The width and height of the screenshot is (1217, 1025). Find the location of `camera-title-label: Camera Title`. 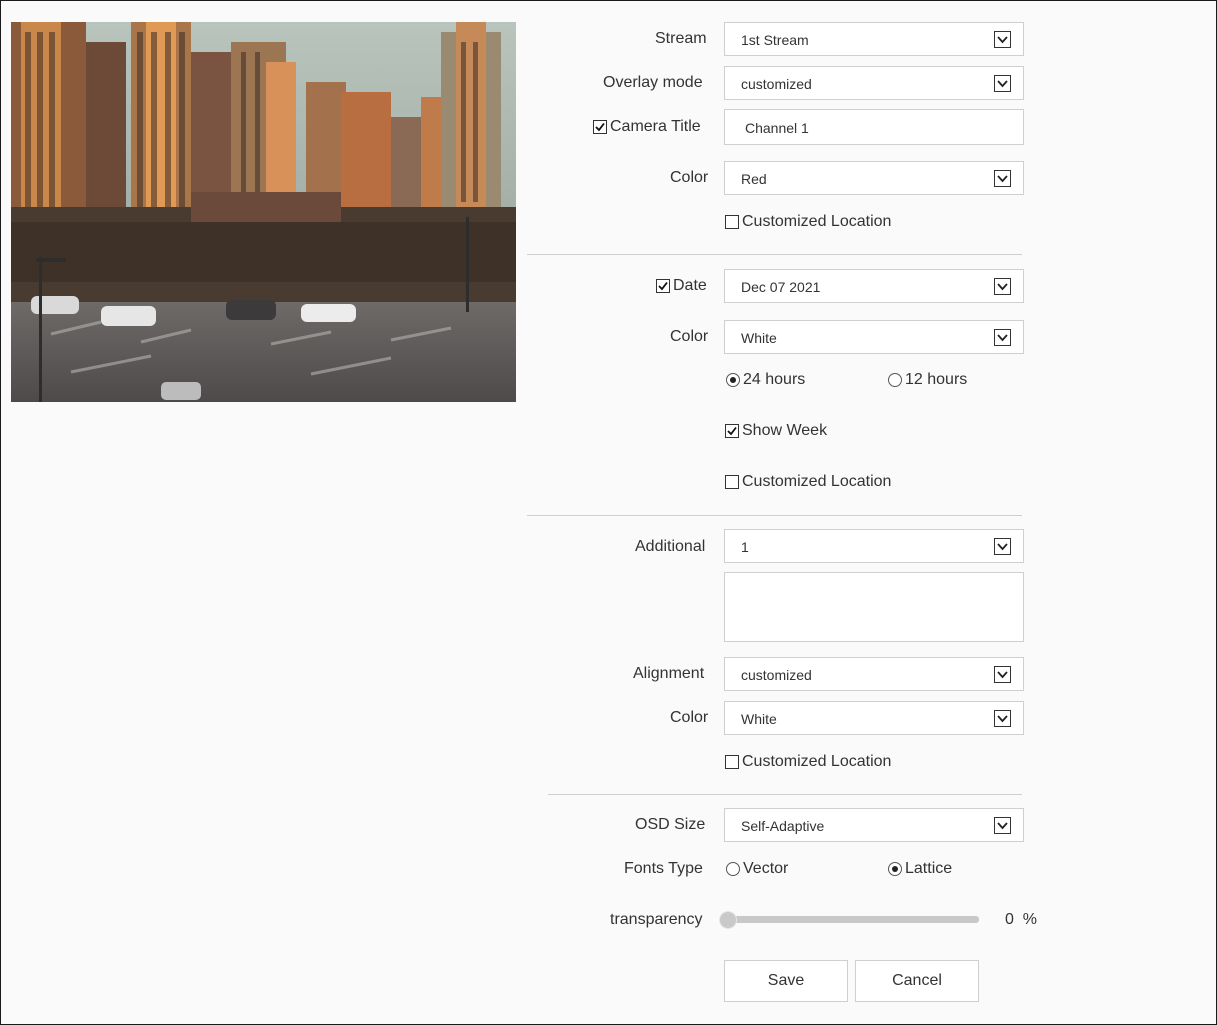

camera-title-label: Camera Title is located at coordinates (655, 126).